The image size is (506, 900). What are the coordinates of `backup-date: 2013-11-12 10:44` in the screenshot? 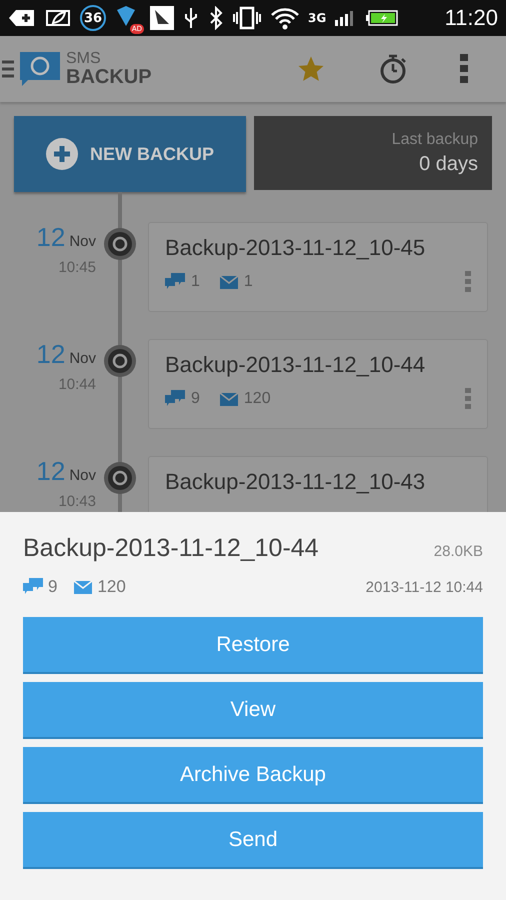 It's located at (424, 587).